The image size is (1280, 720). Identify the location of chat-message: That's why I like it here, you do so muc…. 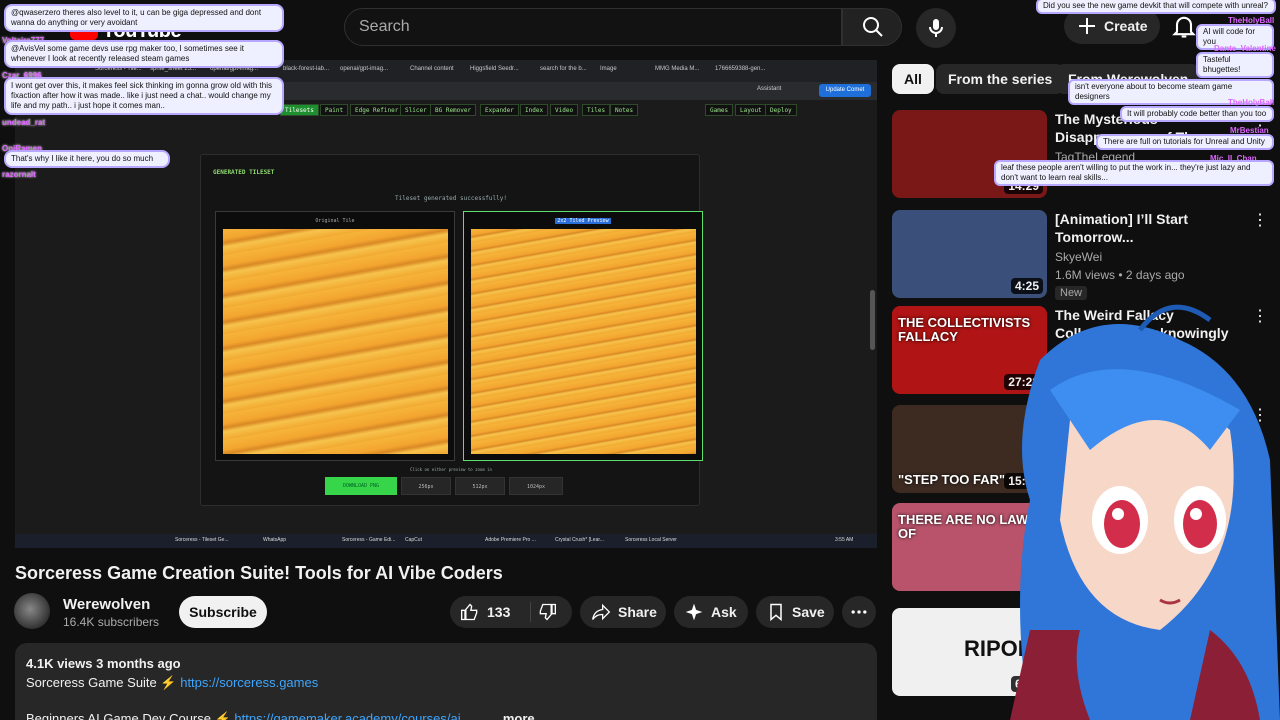
(87, 159).